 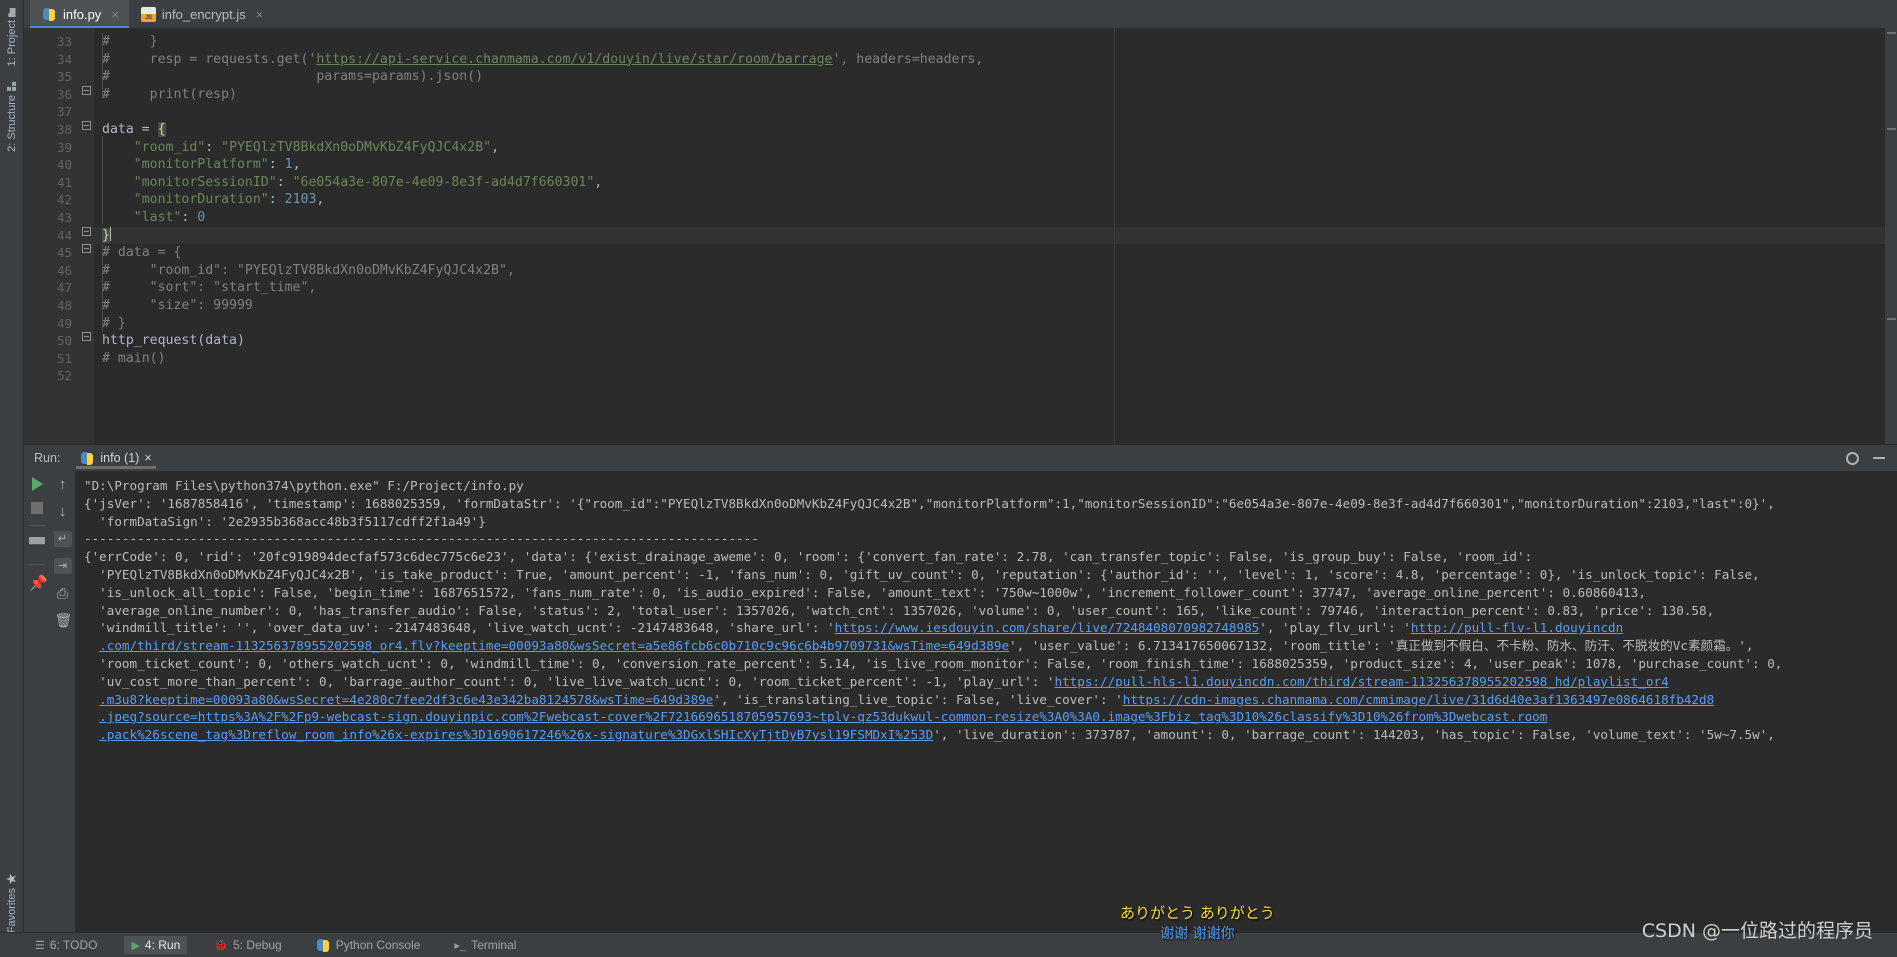 What do you see at coordinates (201, 14) in the screenshot?
I see `editor-tab-info-encrypt-js: info_encrypt.js ×` at bounding box center [201, 14].